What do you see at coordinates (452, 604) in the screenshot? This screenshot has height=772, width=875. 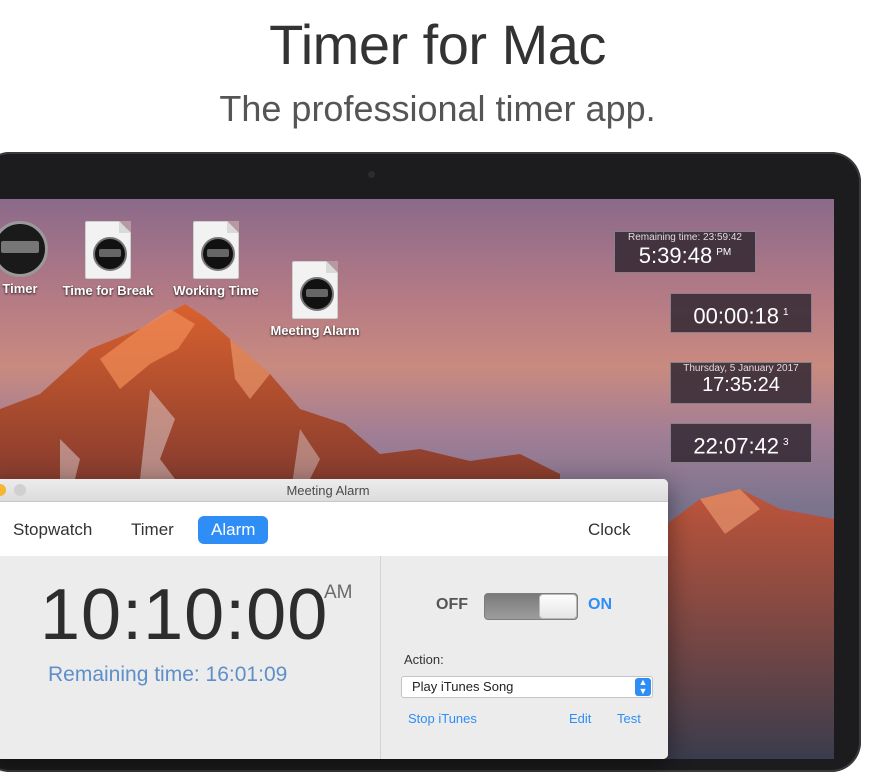 I see `toggle-off-label: OFF` at bounding box center [452, 604].